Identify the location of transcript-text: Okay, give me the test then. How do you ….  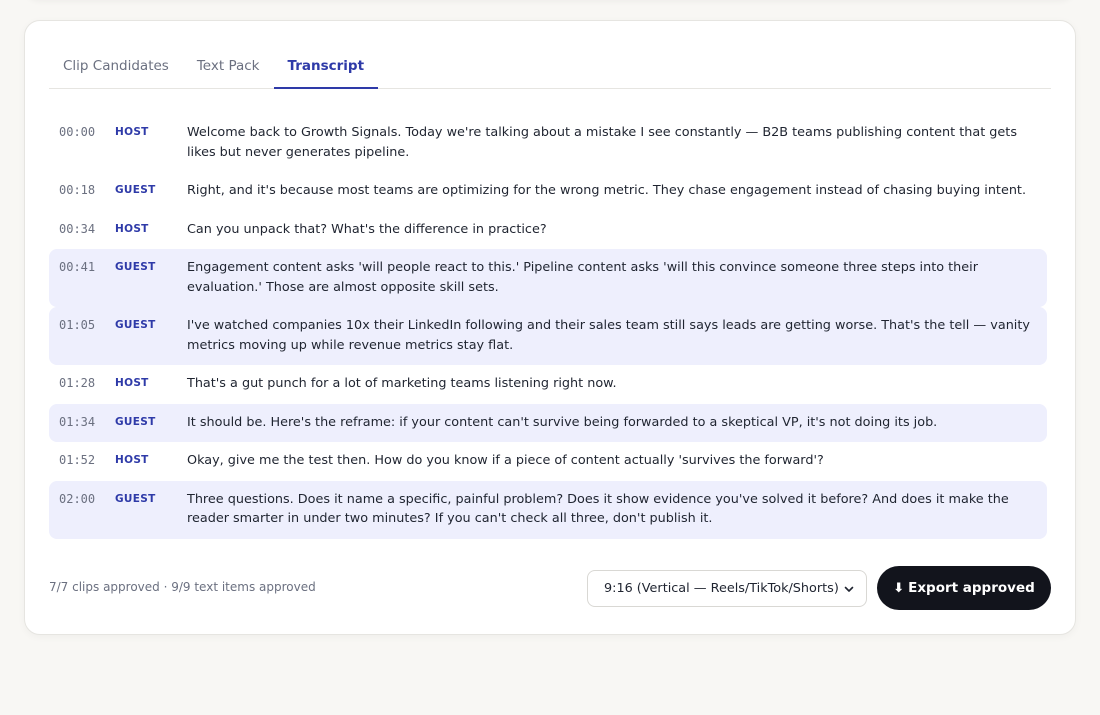
(505, 460).